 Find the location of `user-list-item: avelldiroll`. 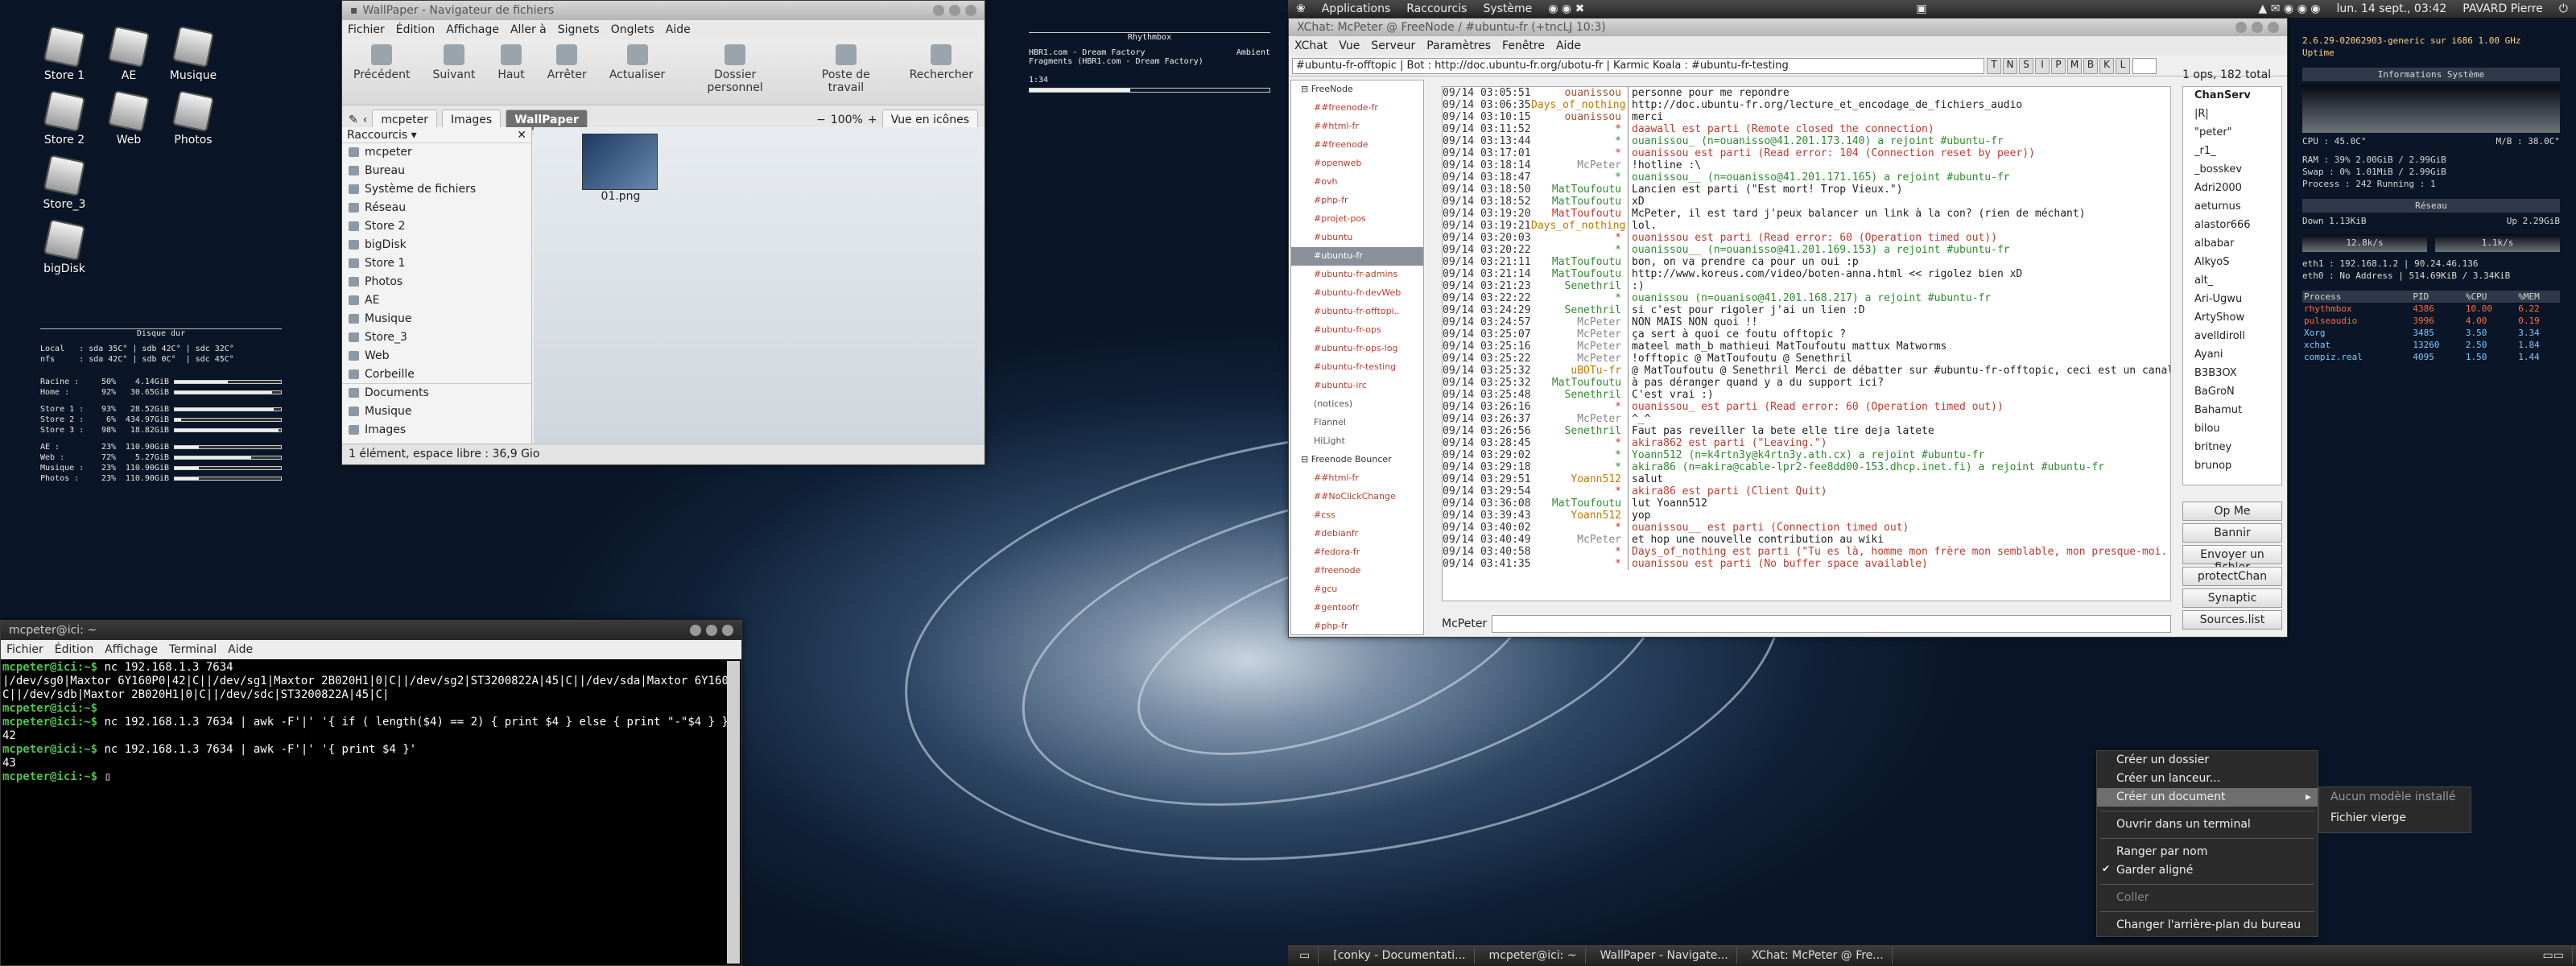

user-list-item: avelldiroll is located at coordinates (2232, 337).